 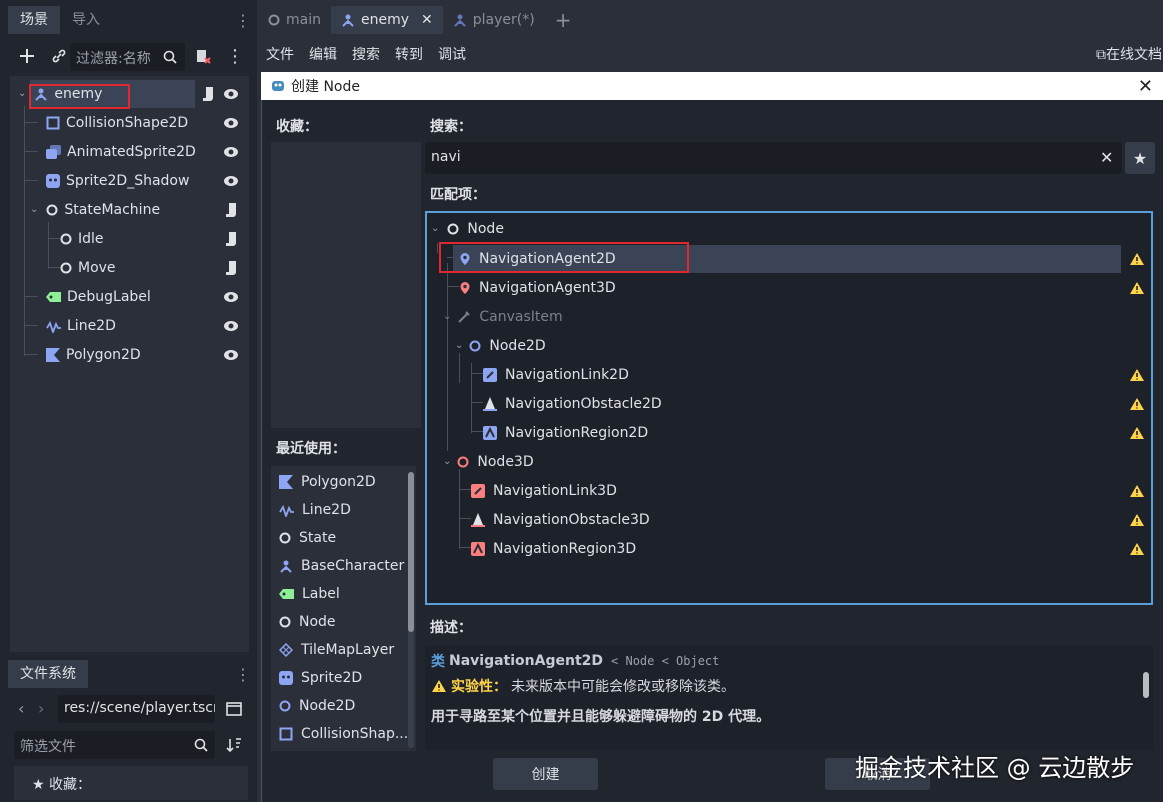 I want to click on watermark: 掘金技术社区 @ 云边散步, so click(x=995, y=768).